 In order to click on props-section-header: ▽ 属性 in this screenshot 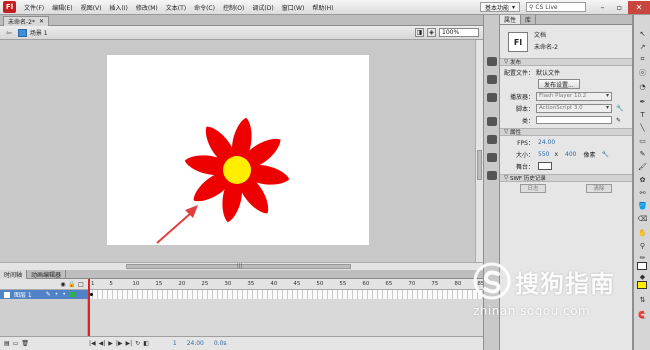, I will do `click(566, 132)`.